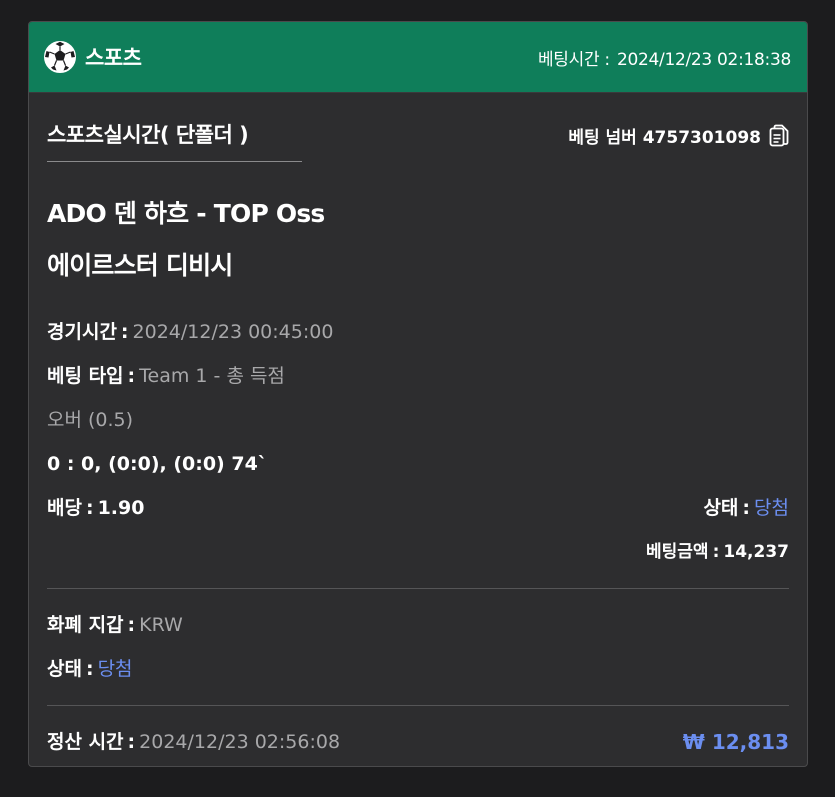  Describe the element at coordinates (240, 742) in the screenshot. I see `settlement-value: 2024/12/23 02:56:08` at that location.